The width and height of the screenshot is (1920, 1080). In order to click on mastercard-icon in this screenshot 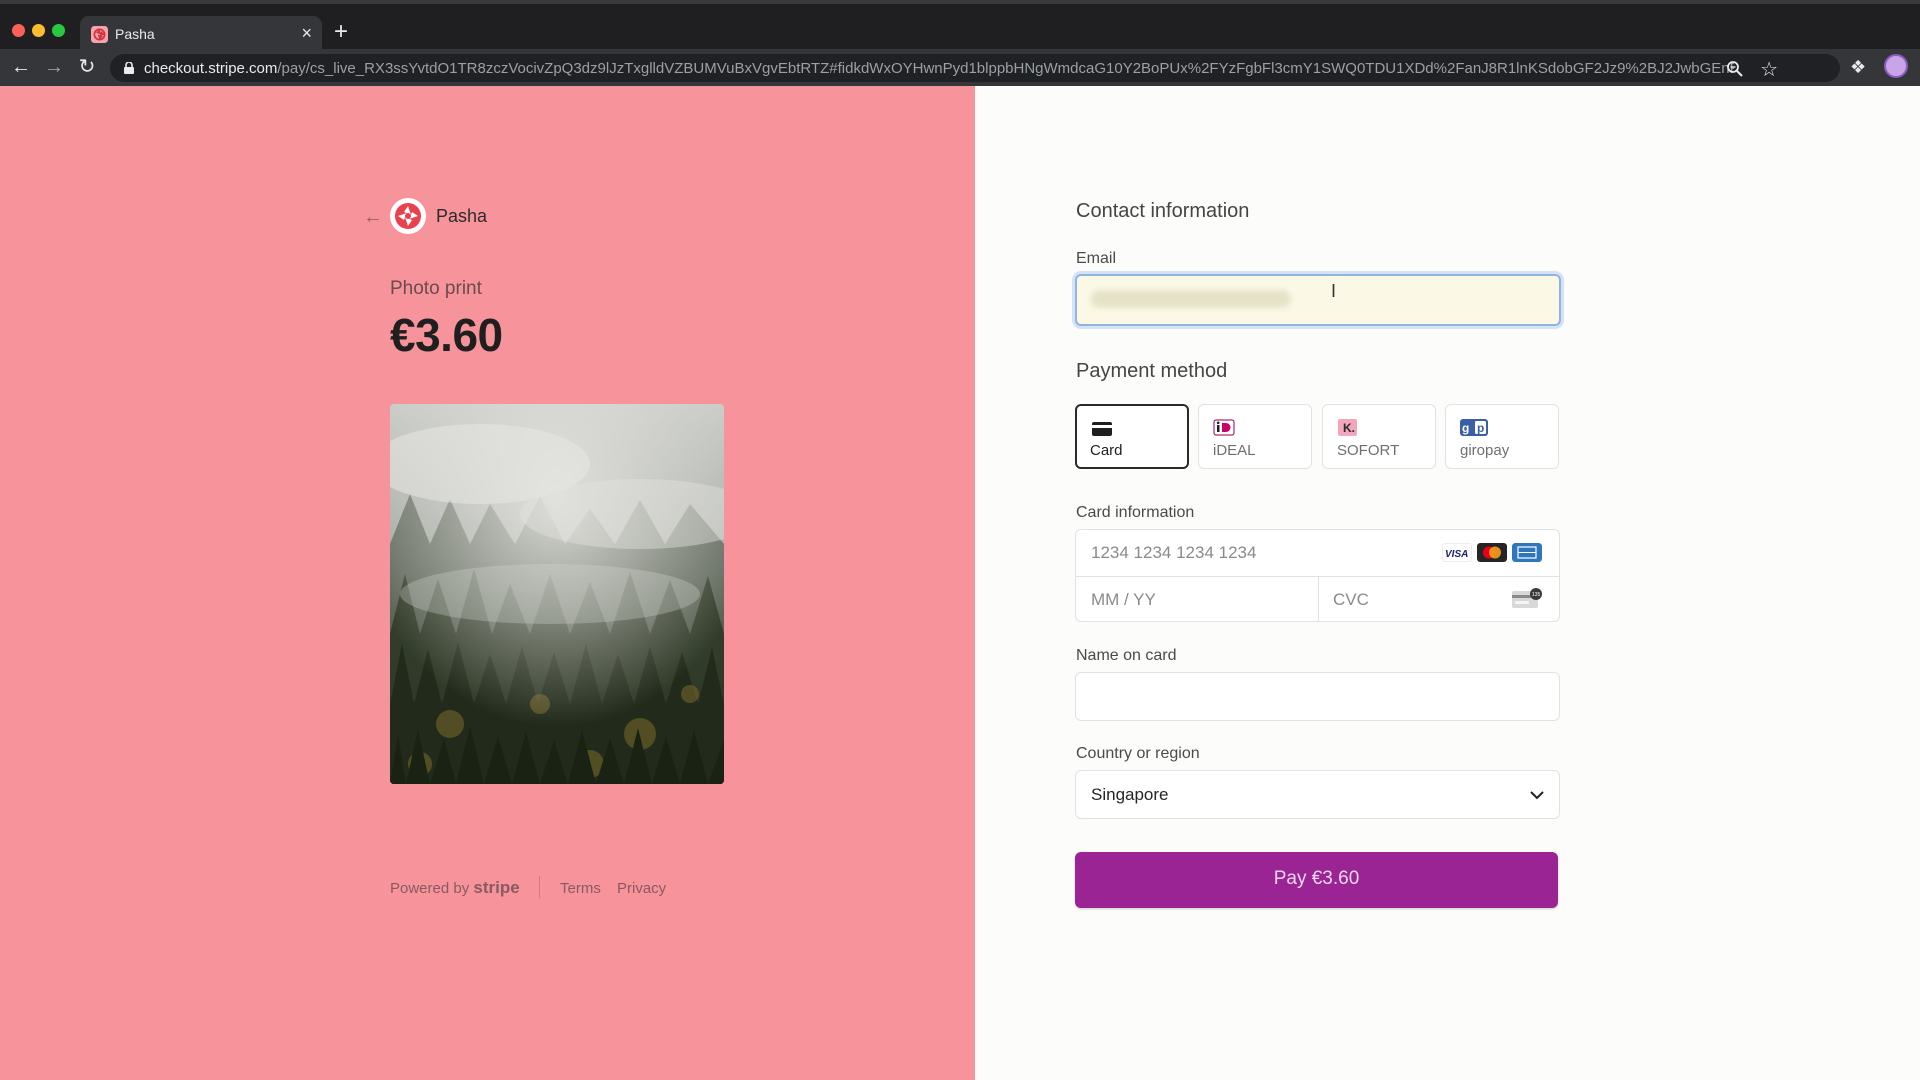, I will do `click(1492, 552)`.